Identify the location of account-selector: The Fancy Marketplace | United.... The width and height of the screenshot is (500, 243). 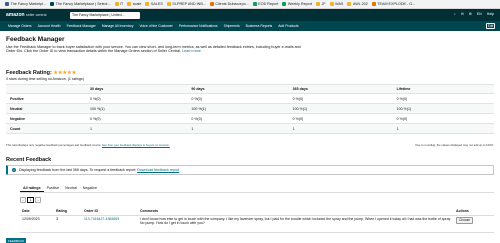
(105, 15).